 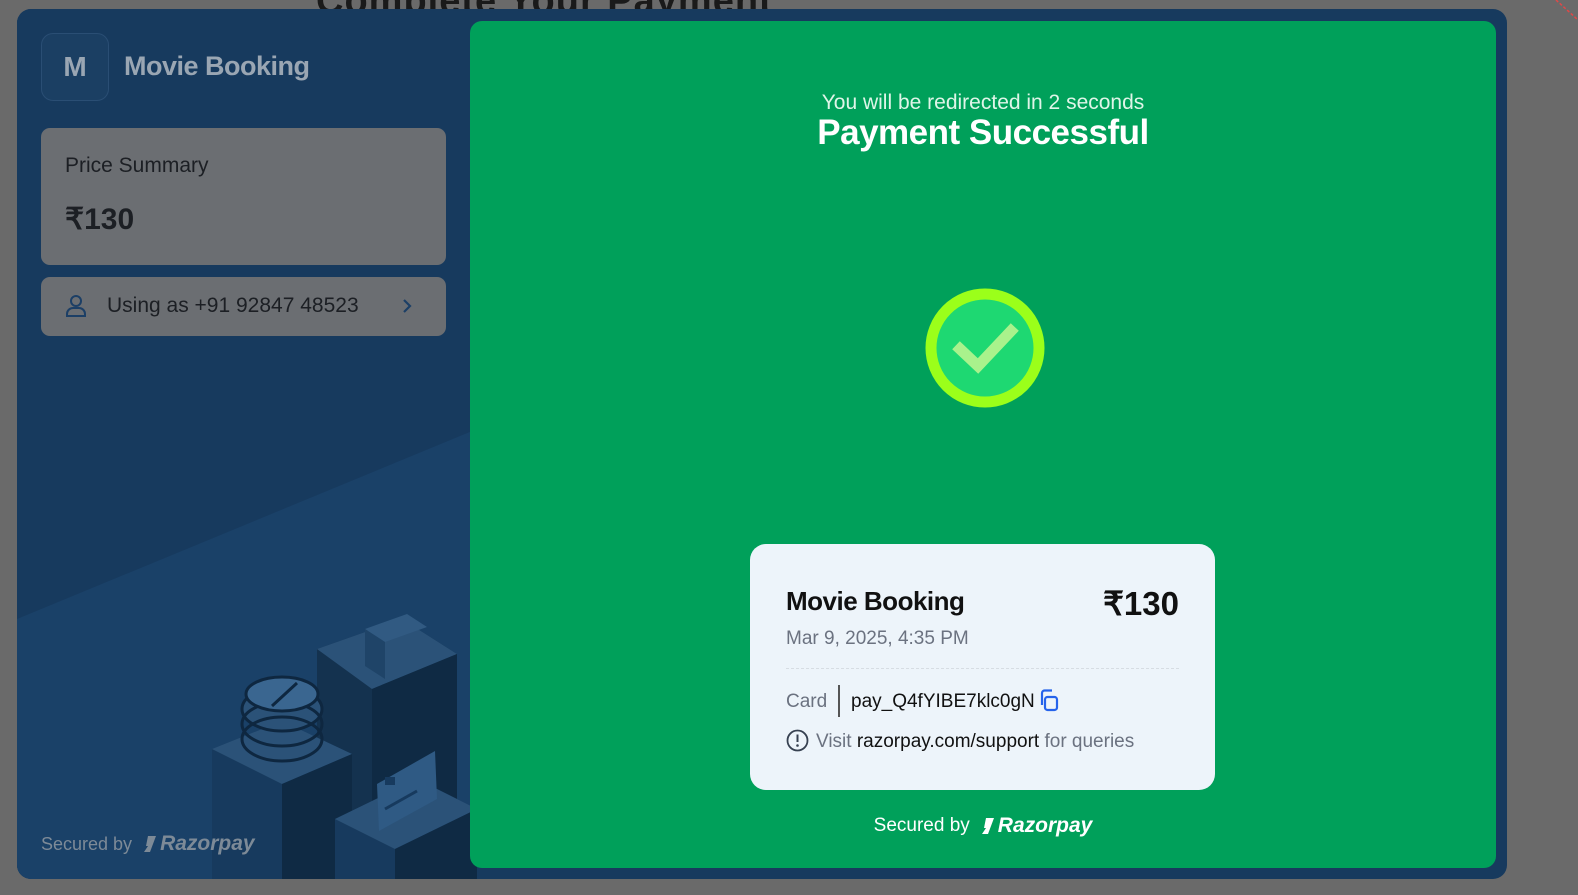 I want to click on left-razorpay-logo: Razorpay, so click(x=198, y=844).